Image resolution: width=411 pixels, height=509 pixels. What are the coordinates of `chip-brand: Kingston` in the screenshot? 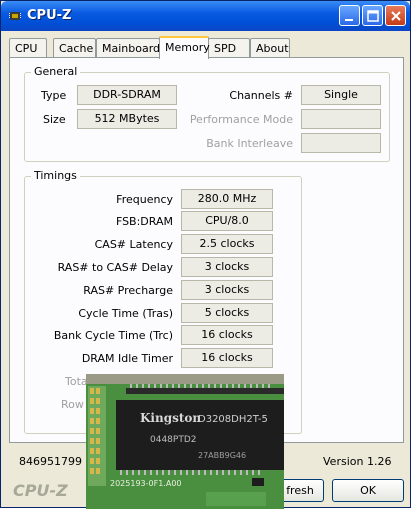 It's located at (170, 418).